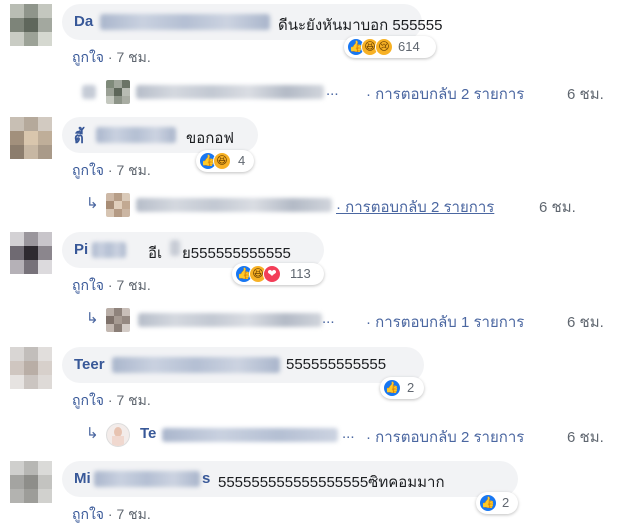 Image resolution: width=619 pixels, height=528 pixels. I want to click on comment-text-tail: ย555555555555, so click(236, 253).